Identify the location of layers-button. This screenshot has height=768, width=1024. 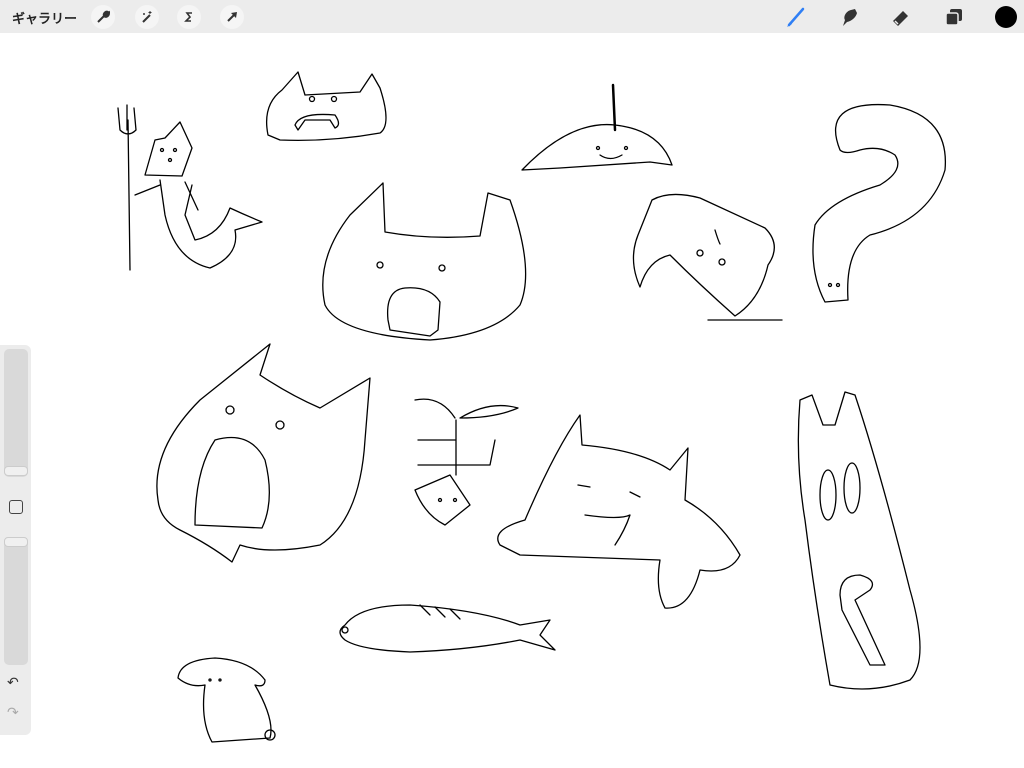
(954, 17).